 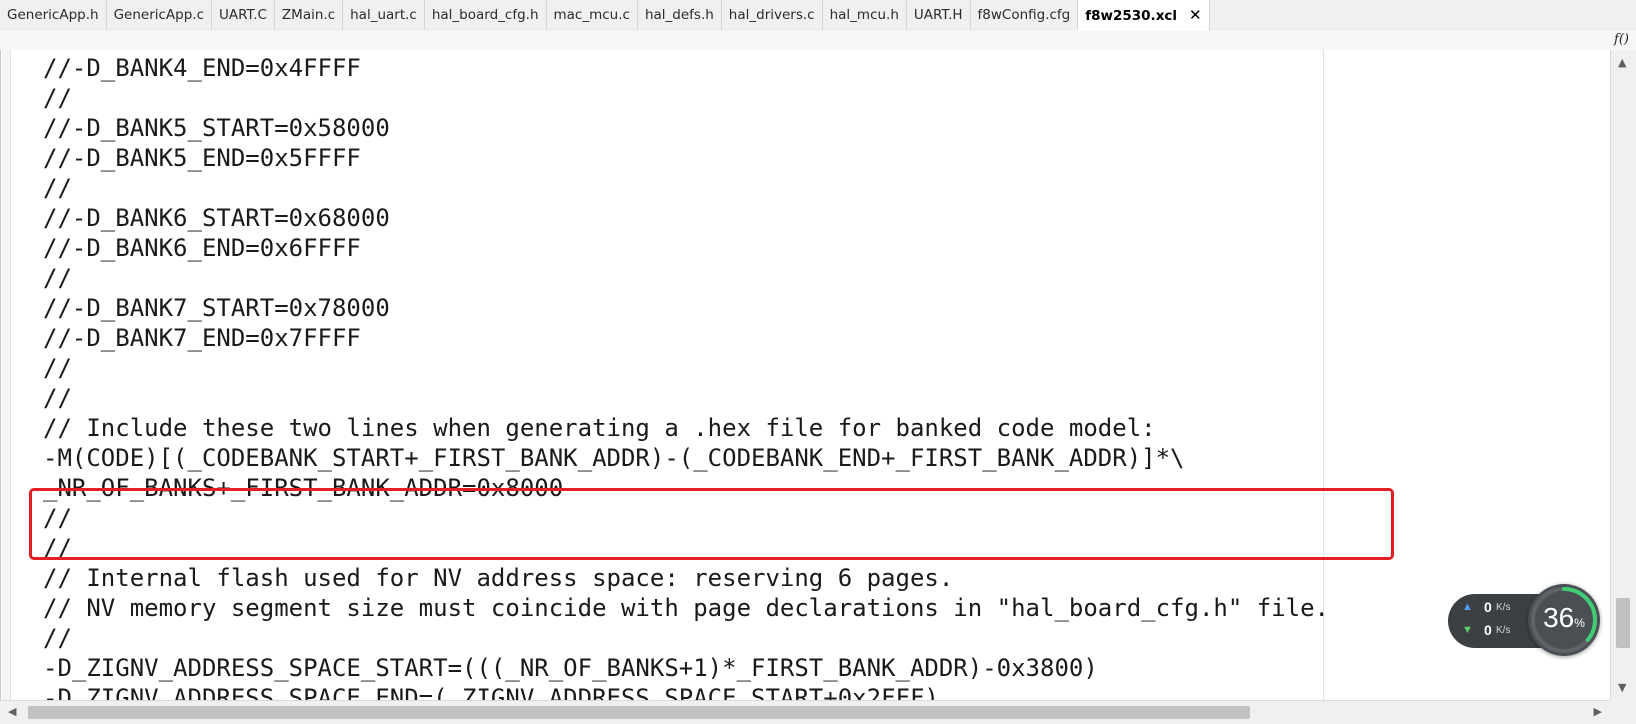 What do you see at coordinates (1467, 607) in the screenshot?
I see `upload-arrow-icon: ▲` at bounding box center [1467, 607].